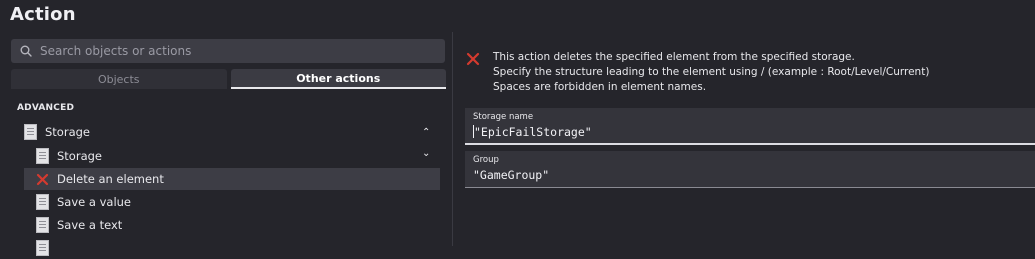  What do you see at coordinates (90, 225) in the screenshot?
I see `tree-item-label: Save a text` at bounding box center [90, 225].